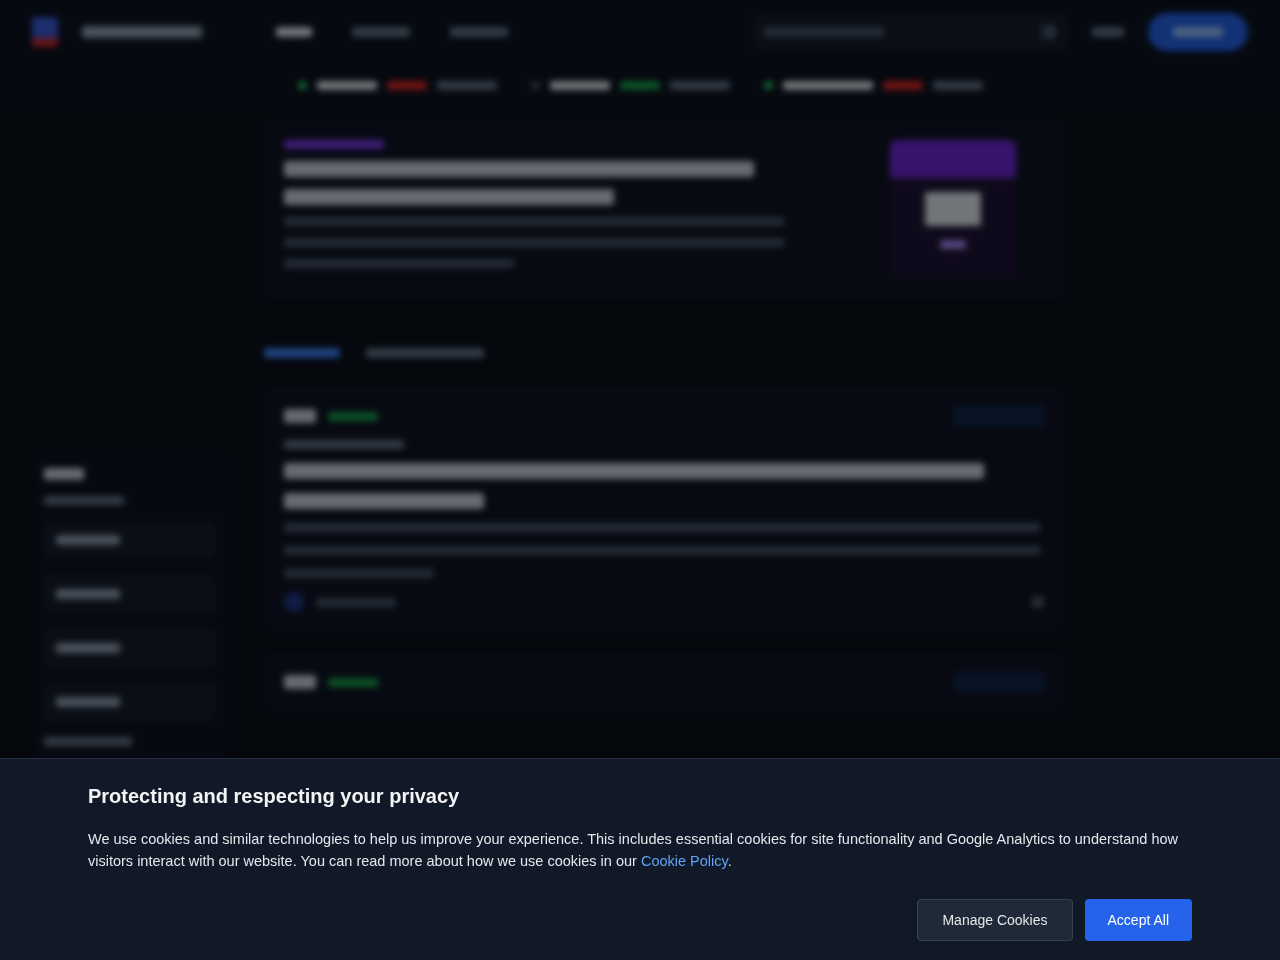  I want to click on cookie-title: Protecting and respecting your privacy, so click(274, 796).